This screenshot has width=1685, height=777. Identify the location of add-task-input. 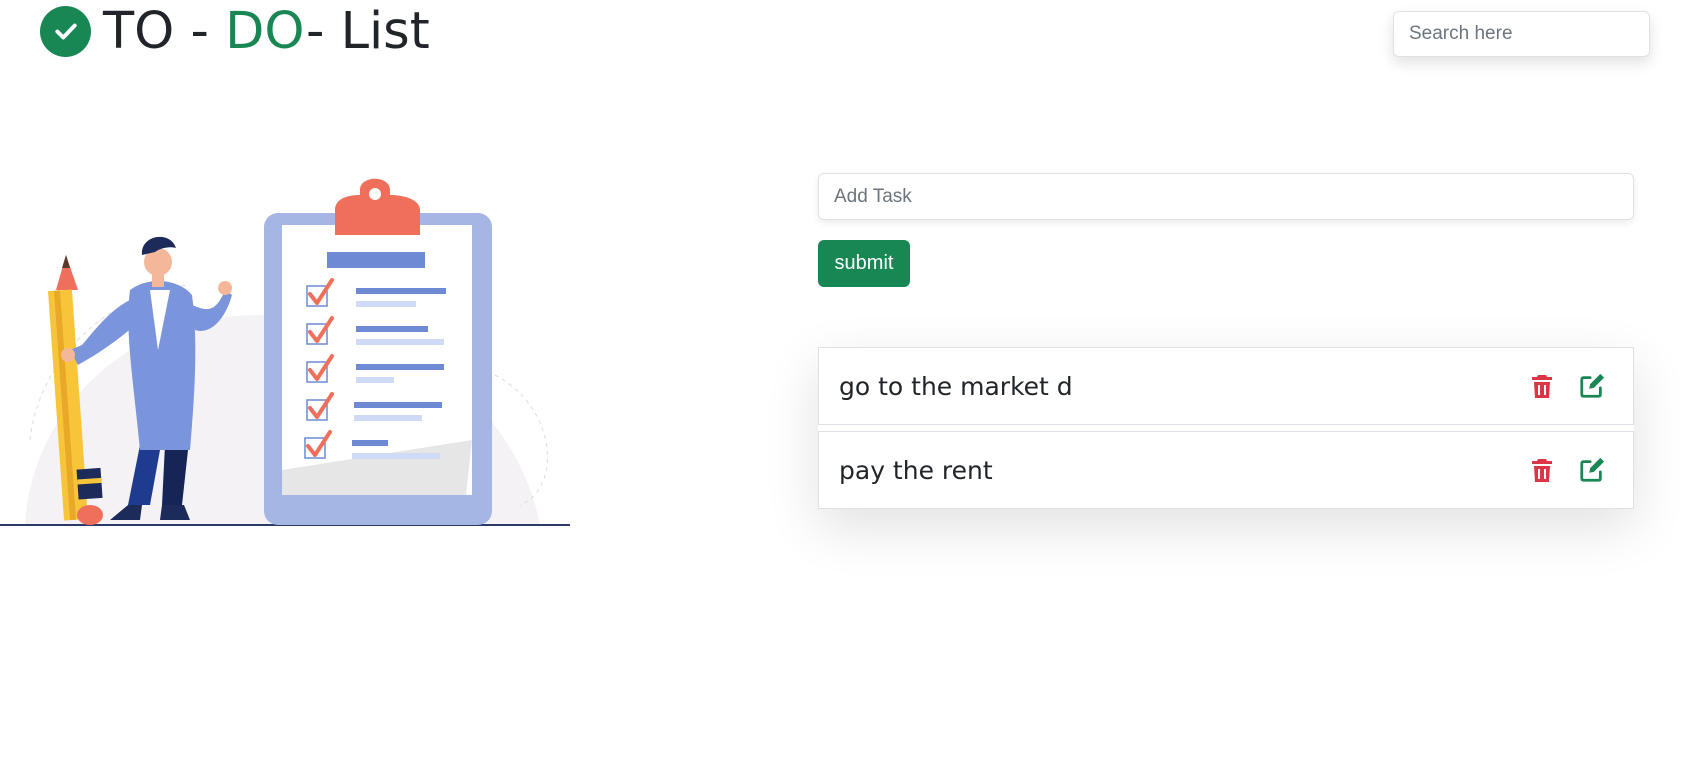
(1226, 196).